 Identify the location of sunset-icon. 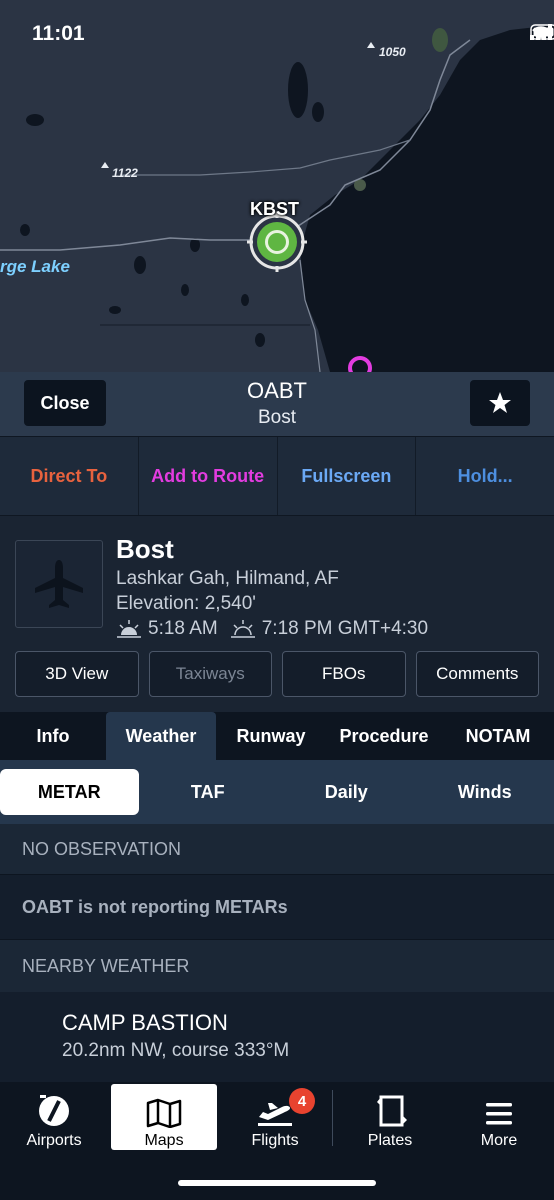
(242, 629).